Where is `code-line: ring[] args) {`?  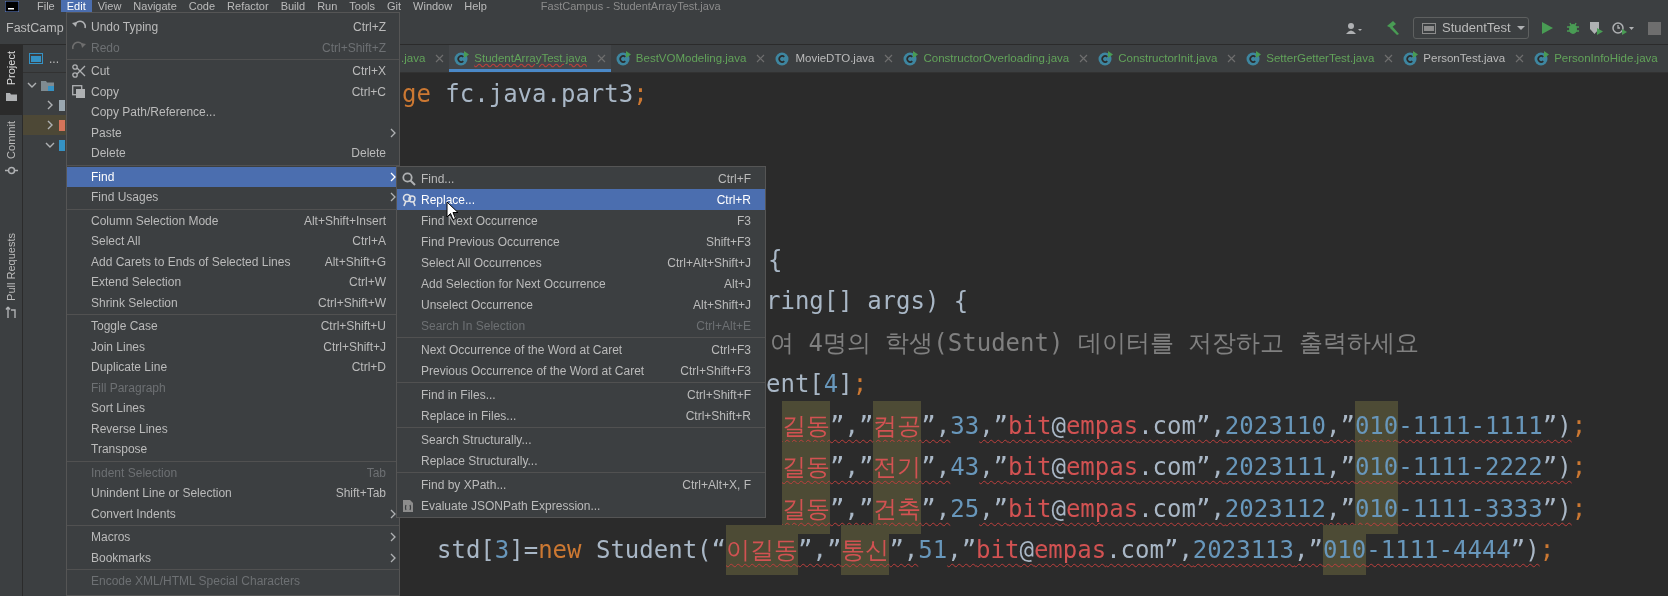 code-line: ring[] args) { is located at coordinates (867, 302).